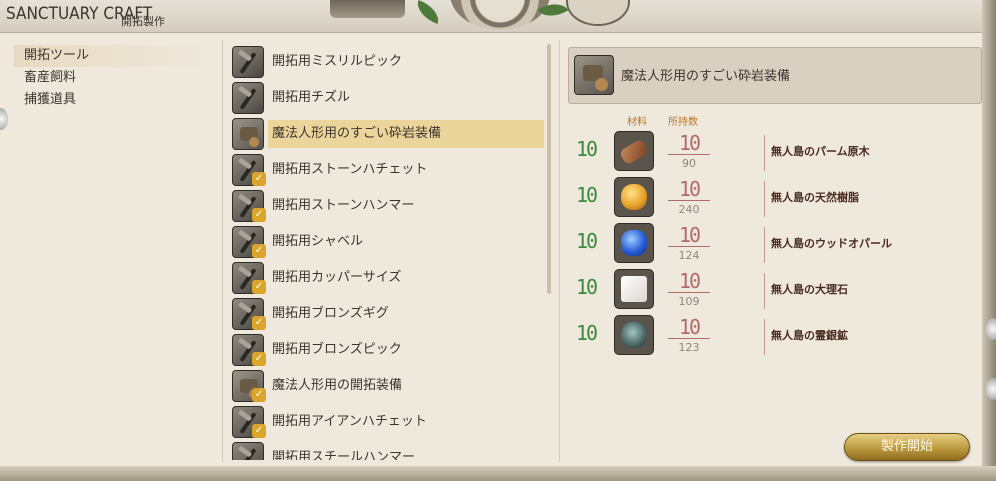 Image resolution: width=996 pixels, height=481 pixels. What do you see at coordinates (337, 385) in the screenshot?
I see `recipe-label: 魔法人形用の開拓装備` at bounding box center [337, 385].